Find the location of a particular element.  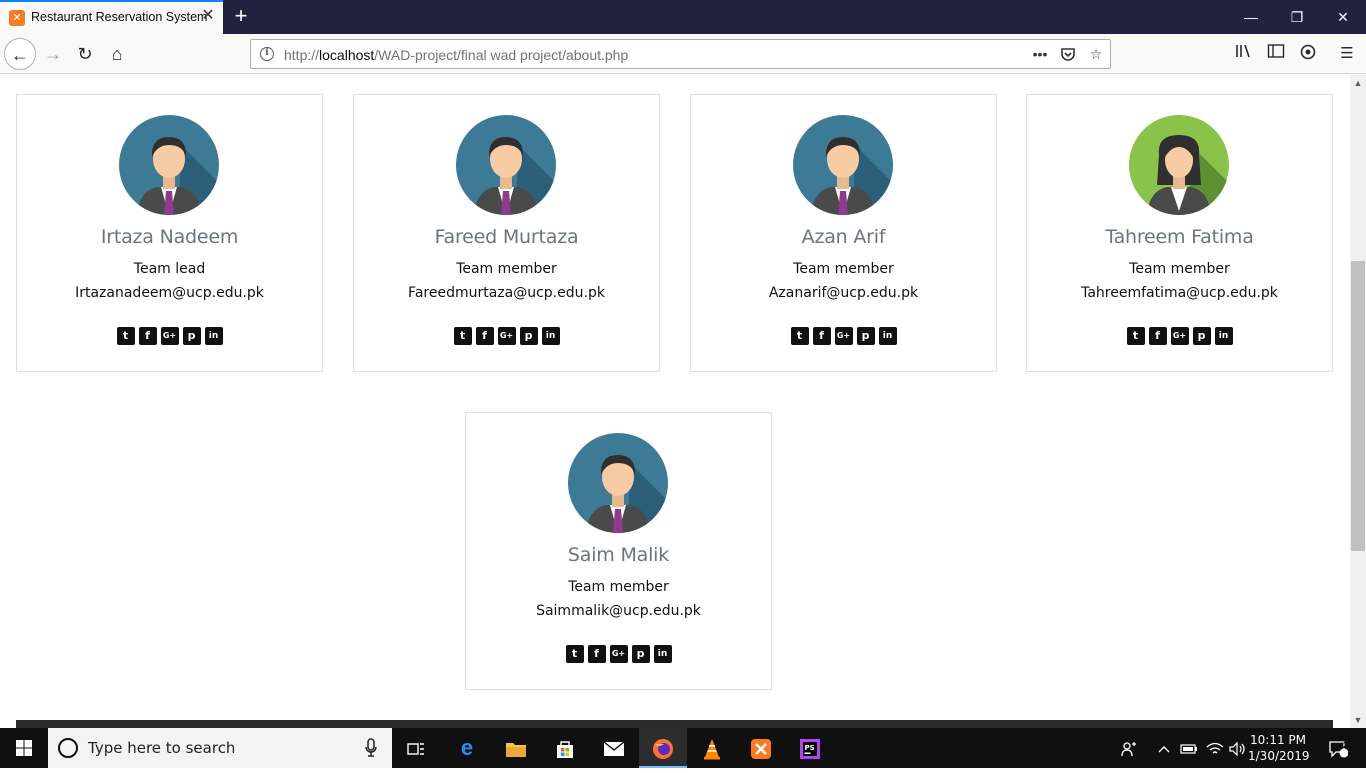

footer-top-edge is located at coordinates (674, 724).